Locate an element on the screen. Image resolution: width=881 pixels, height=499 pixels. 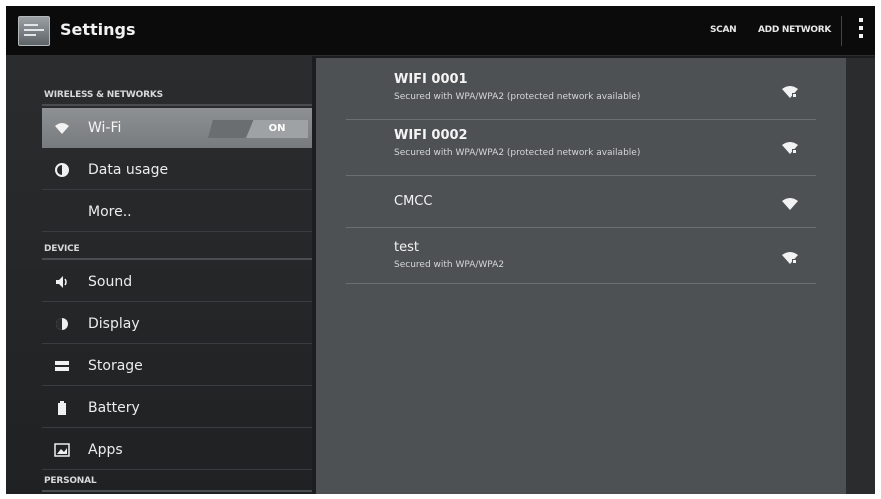
add-network-button: ADD NETWORK is located at coordinates (794, 30).